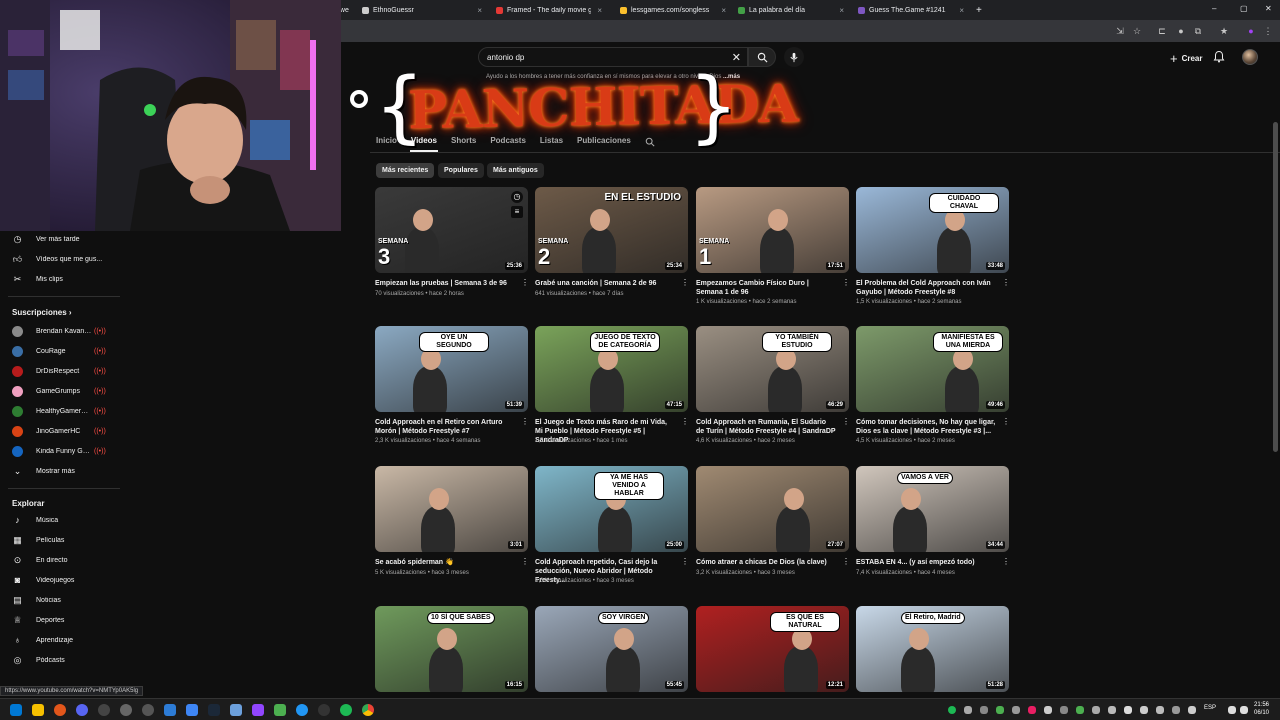  What do you see at coordinates (604, 143) in the screenshot?
I see `tab-posts: Publicaciones` at bounding box center [604, 143].